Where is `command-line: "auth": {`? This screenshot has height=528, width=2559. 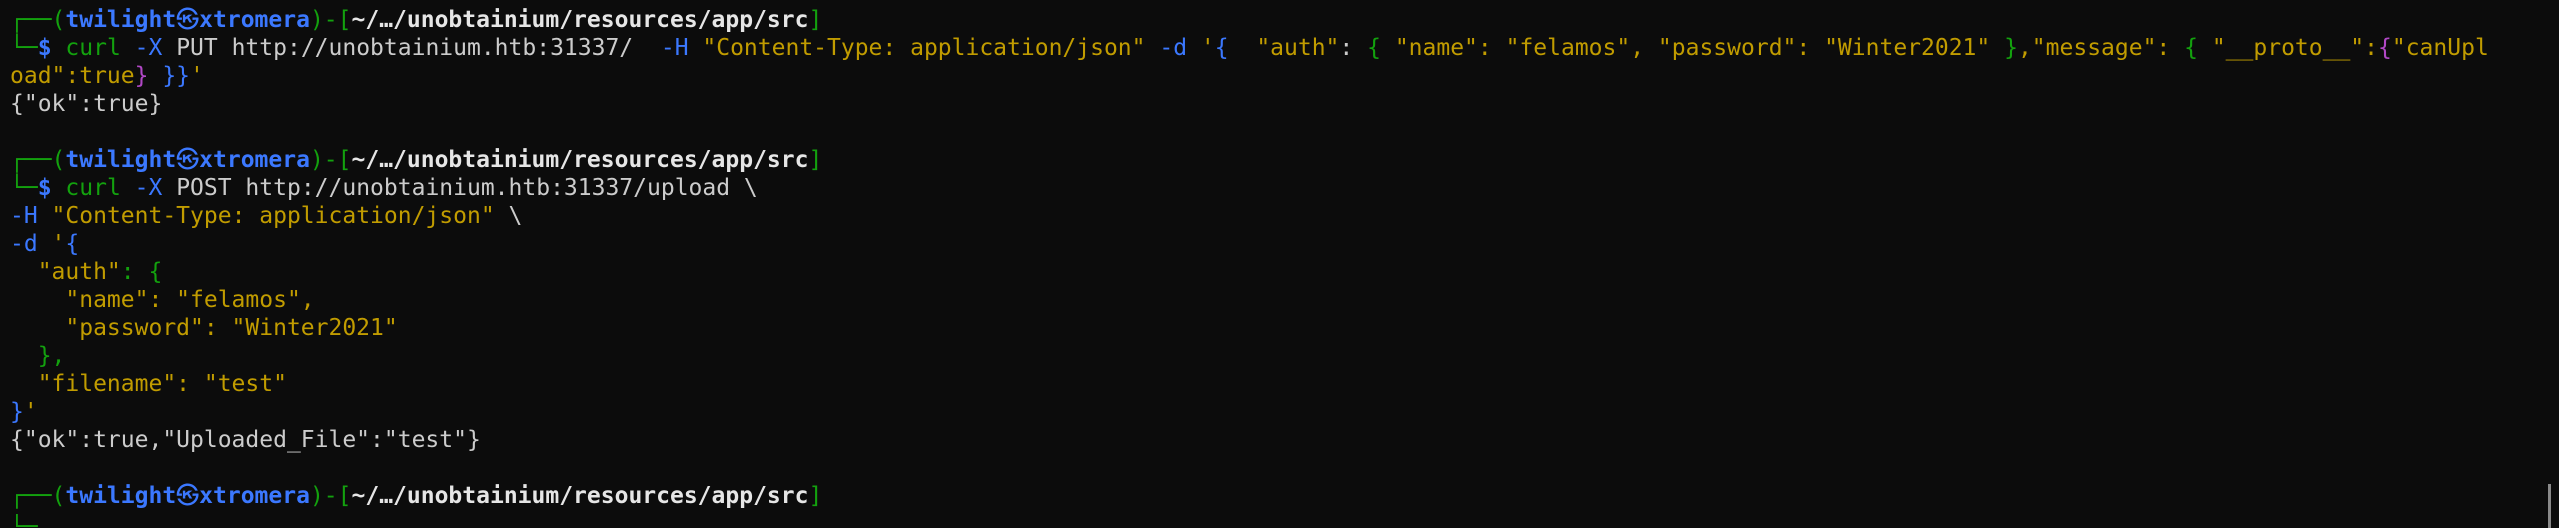
command-line: "auth": { is located at coordinates (1275, 272).